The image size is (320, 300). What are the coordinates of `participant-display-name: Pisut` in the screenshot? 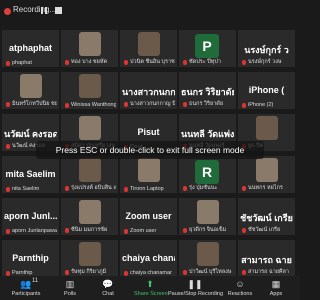 It's located at (148, 132).